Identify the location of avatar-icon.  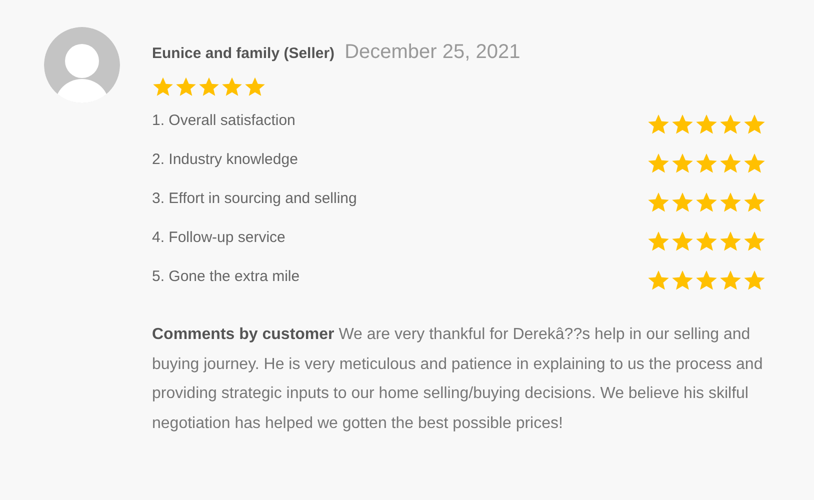
(82, 65).